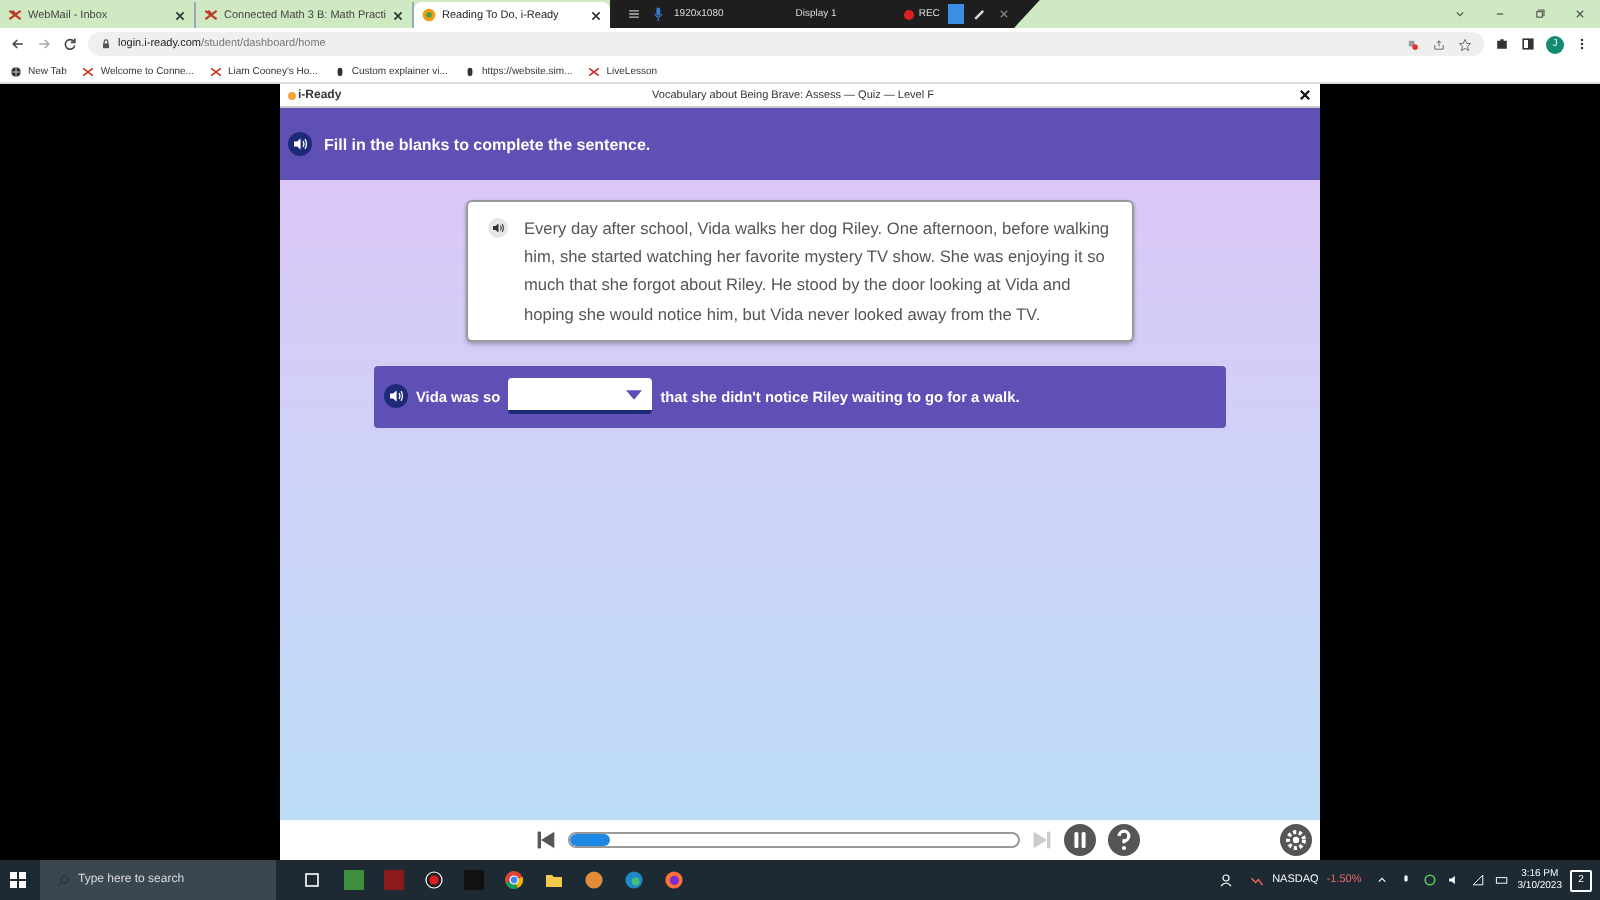  I want to click on blocked-icon, so click(1413, 44).